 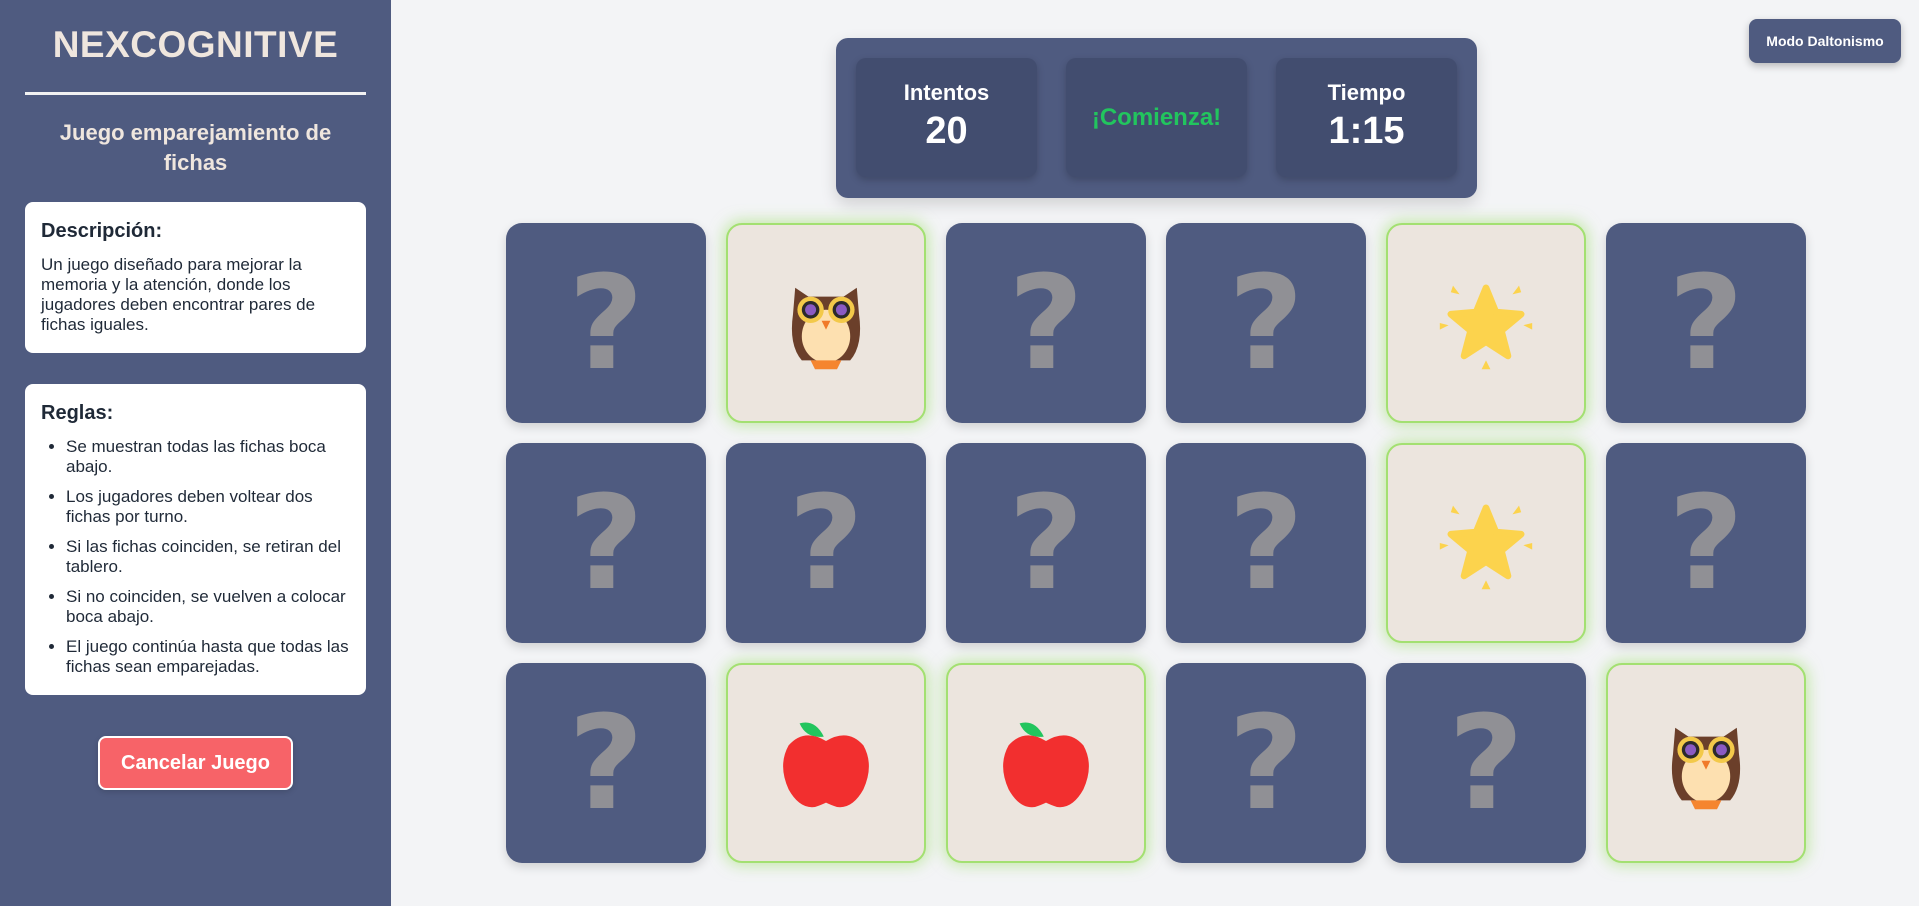 What do you see at coordinates (208, 457) in the screenshot?
I see `rule-item: Se muestran todas las fichas boca abajo.` at bounding box center [208, 457].